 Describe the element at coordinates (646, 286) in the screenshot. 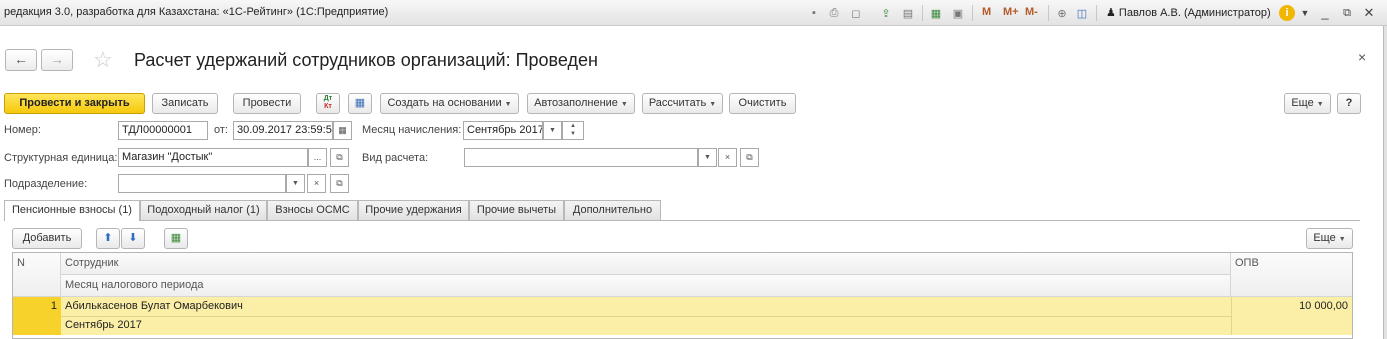

I see `col-period-header: Месяц налогового периода` at that location.